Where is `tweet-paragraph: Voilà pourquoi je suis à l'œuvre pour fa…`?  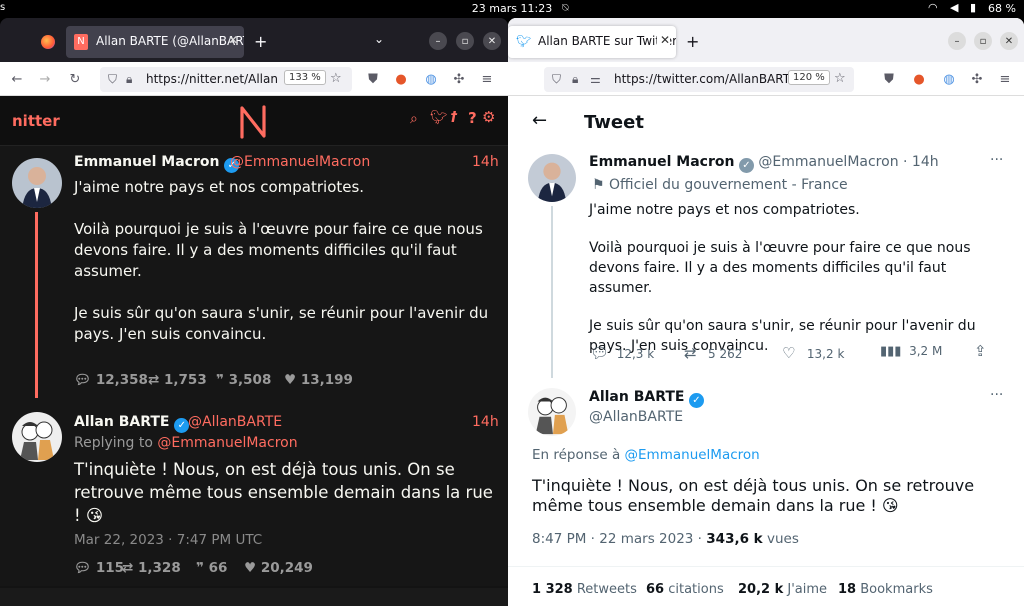 tweet-paragraph: Voilà pourquoi je suis à l'œuvre pour fa… is located at coordinates (278, 250).